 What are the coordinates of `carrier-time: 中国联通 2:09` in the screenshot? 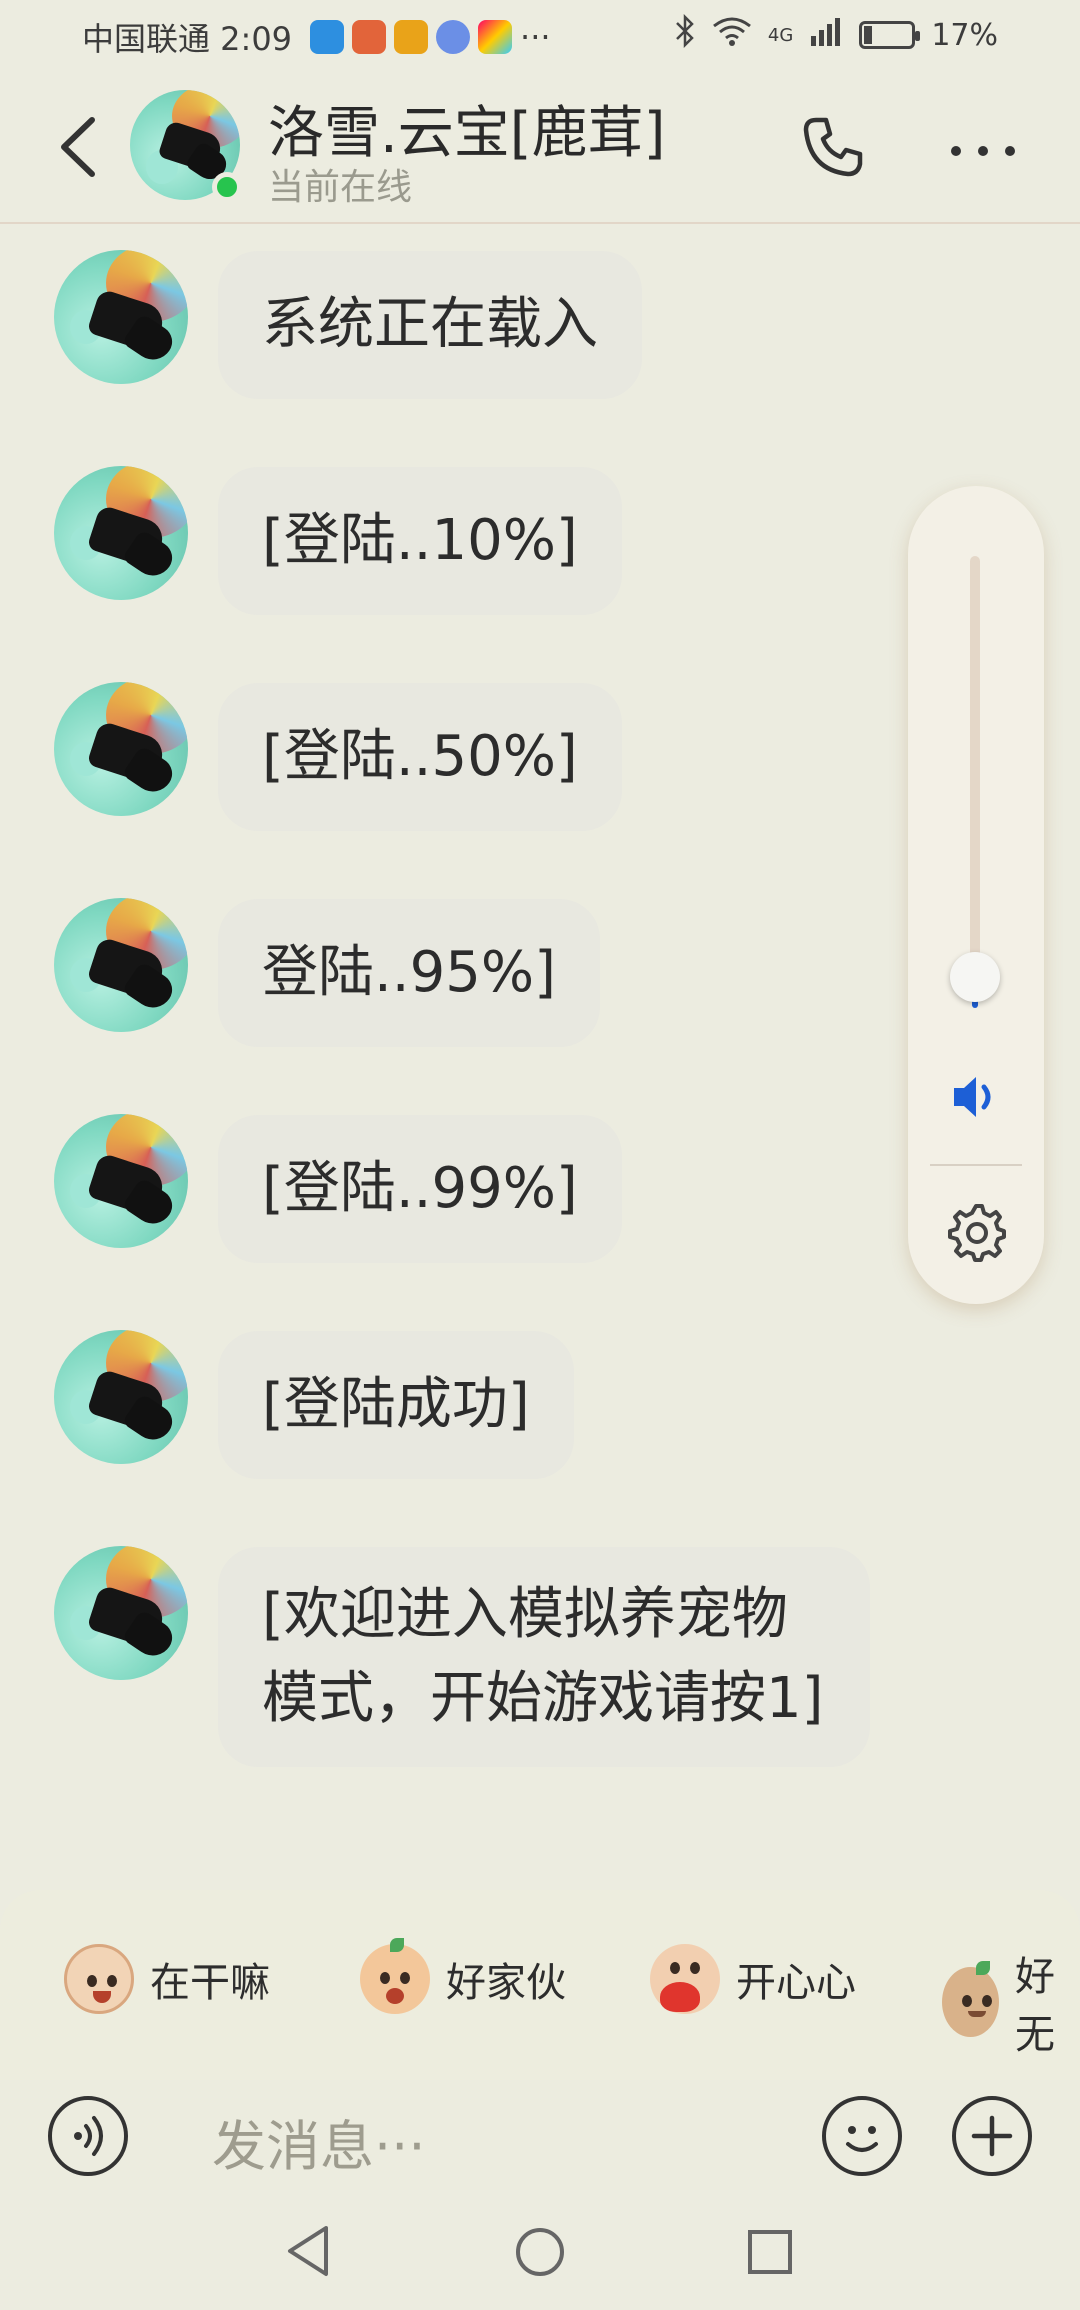 It's located at (187, 39).